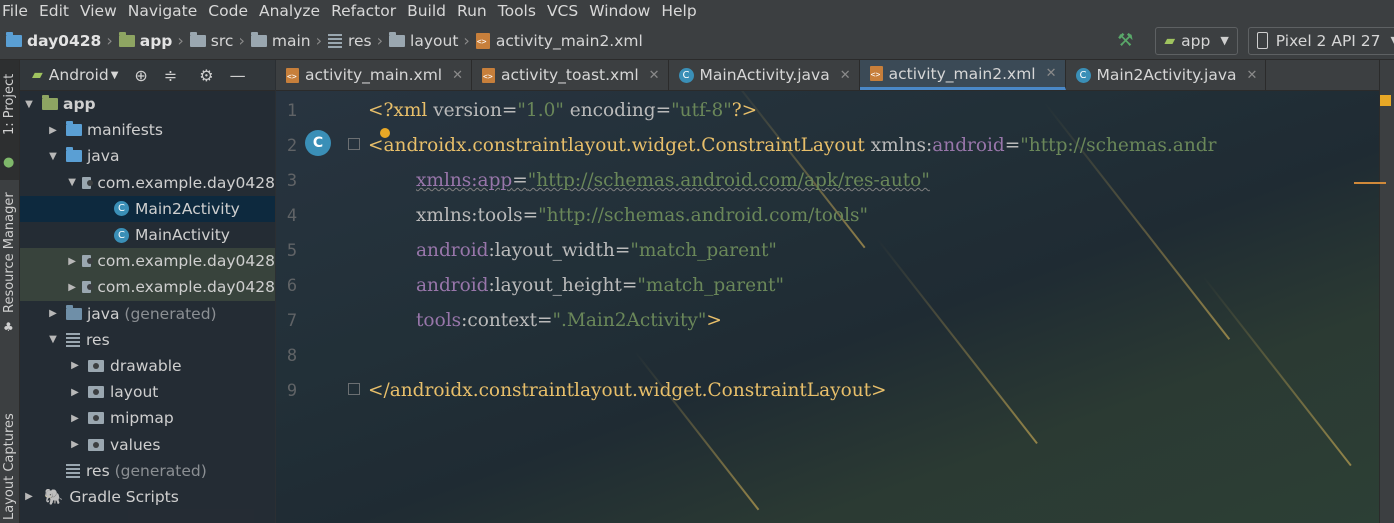 Image resolution: width=1394 pixels, height=523 pixels. What do you see at coordinates (114, 75) in the screenshot?
I see `dropdown-caret-icon: ▼` at bounding box center [114, 75].